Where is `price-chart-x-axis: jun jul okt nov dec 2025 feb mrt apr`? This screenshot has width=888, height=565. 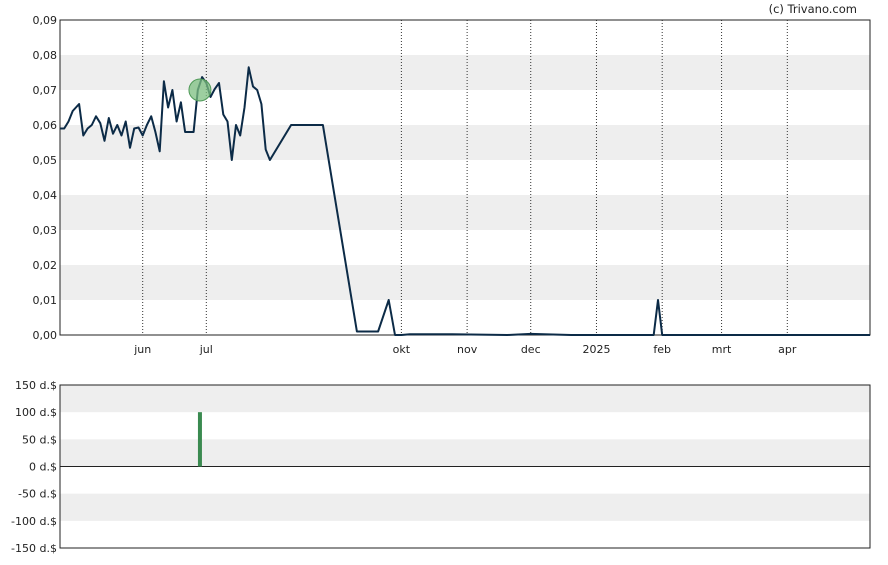 price-chart-x-axis: jun jul okt nov dec 2025 feb mrt apr is located at coordinates (465, 349).